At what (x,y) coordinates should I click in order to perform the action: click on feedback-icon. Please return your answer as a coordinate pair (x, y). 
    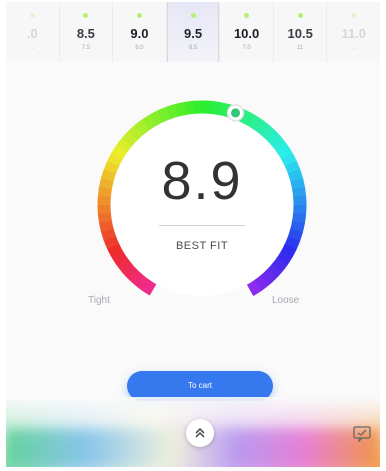
    Looking at the image, I should click on (362, 434).